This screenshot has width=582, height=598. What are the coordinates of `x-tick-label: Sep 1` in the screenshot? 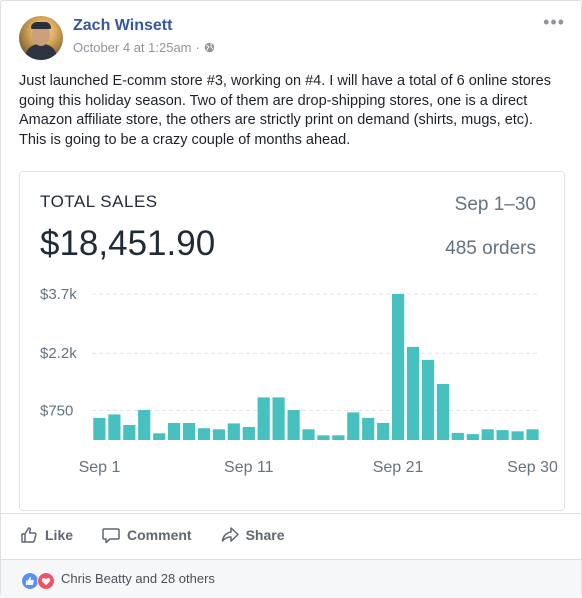 It's located at (100, 467).